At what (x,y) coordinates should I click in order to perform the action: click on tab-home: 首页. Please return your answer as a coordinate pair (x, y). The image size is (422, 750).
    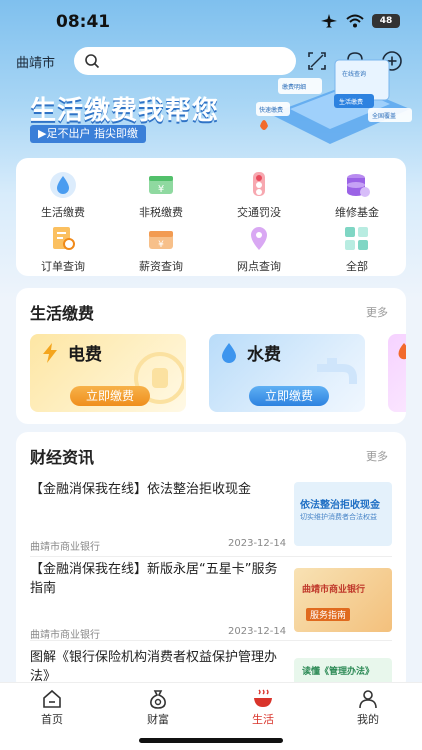
    Looking at the image, I should click on (52, 708).